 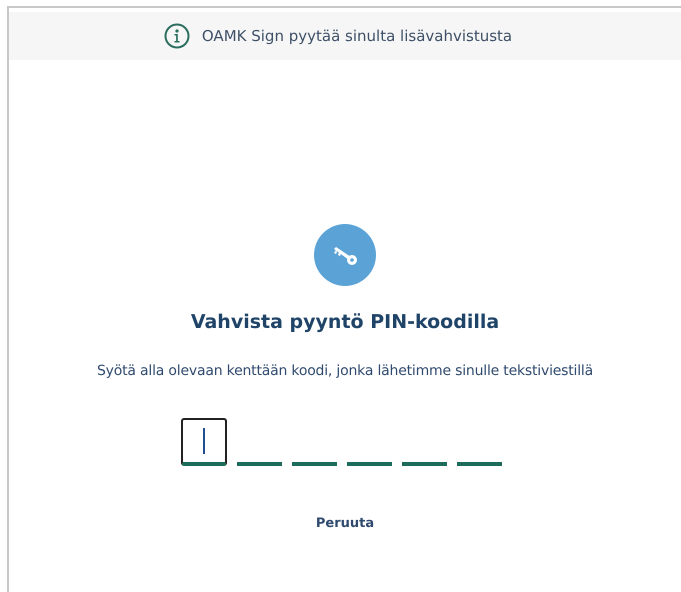 I want to click on info-icon, so click(x=177, y=36).